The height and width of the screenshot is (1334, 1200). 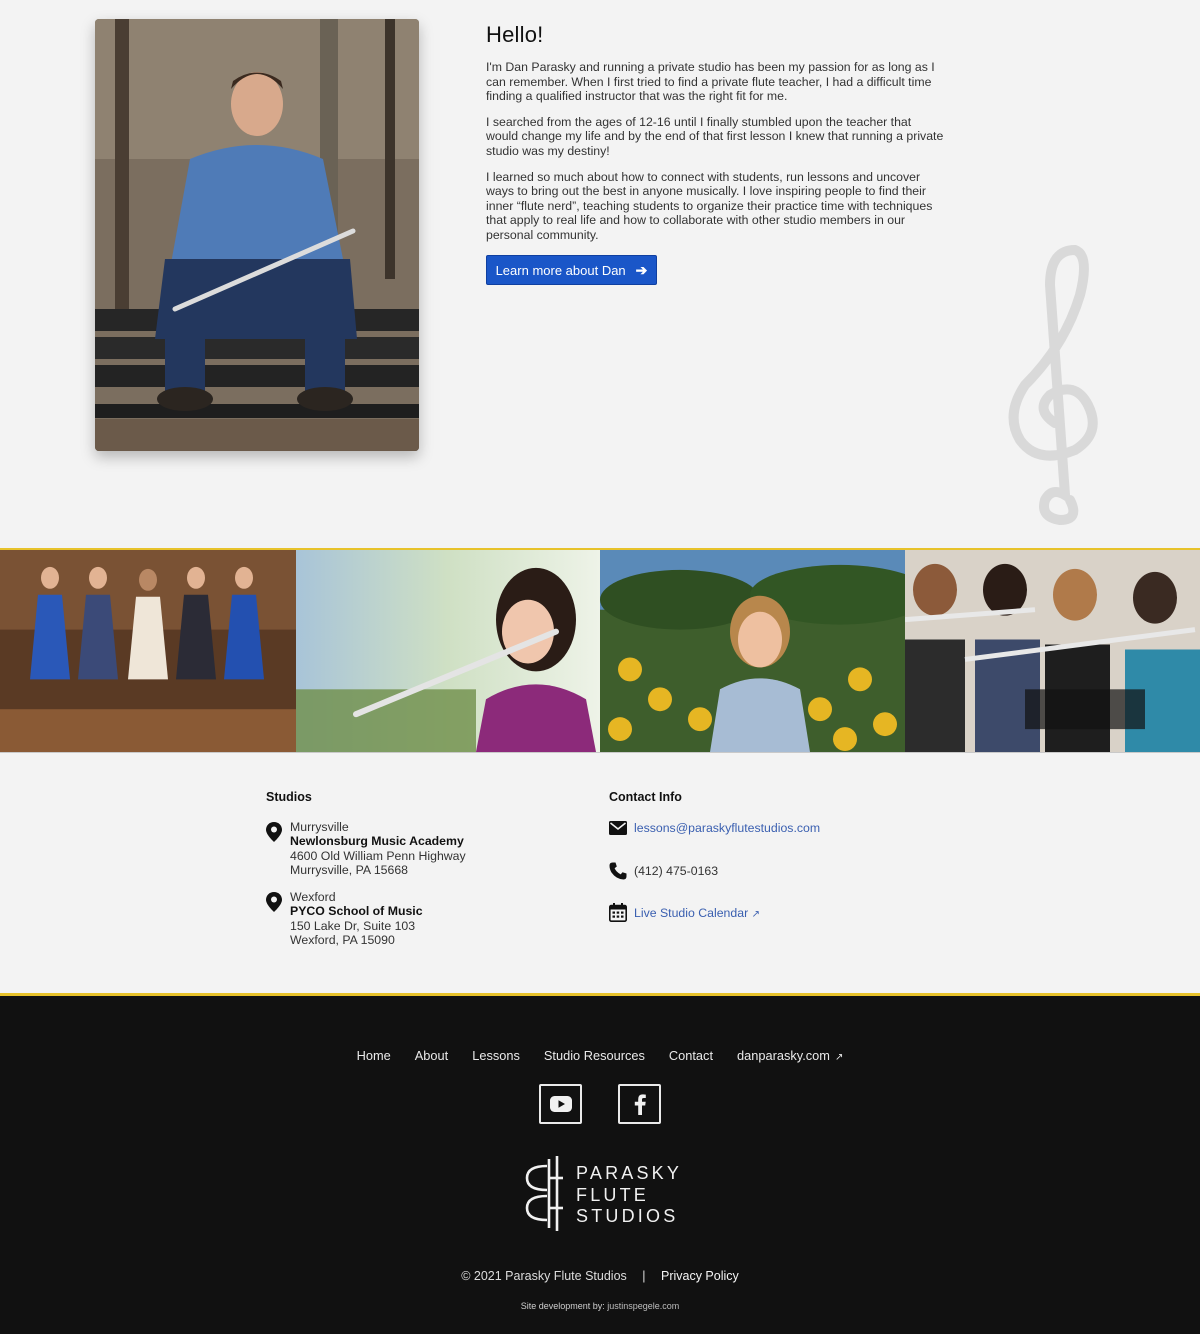 What do you see at coordinates (594, 1055) in the screenshot?
I see `footer-nav-studio-resources: Studio Resources` at bounding box center [594, 1055].